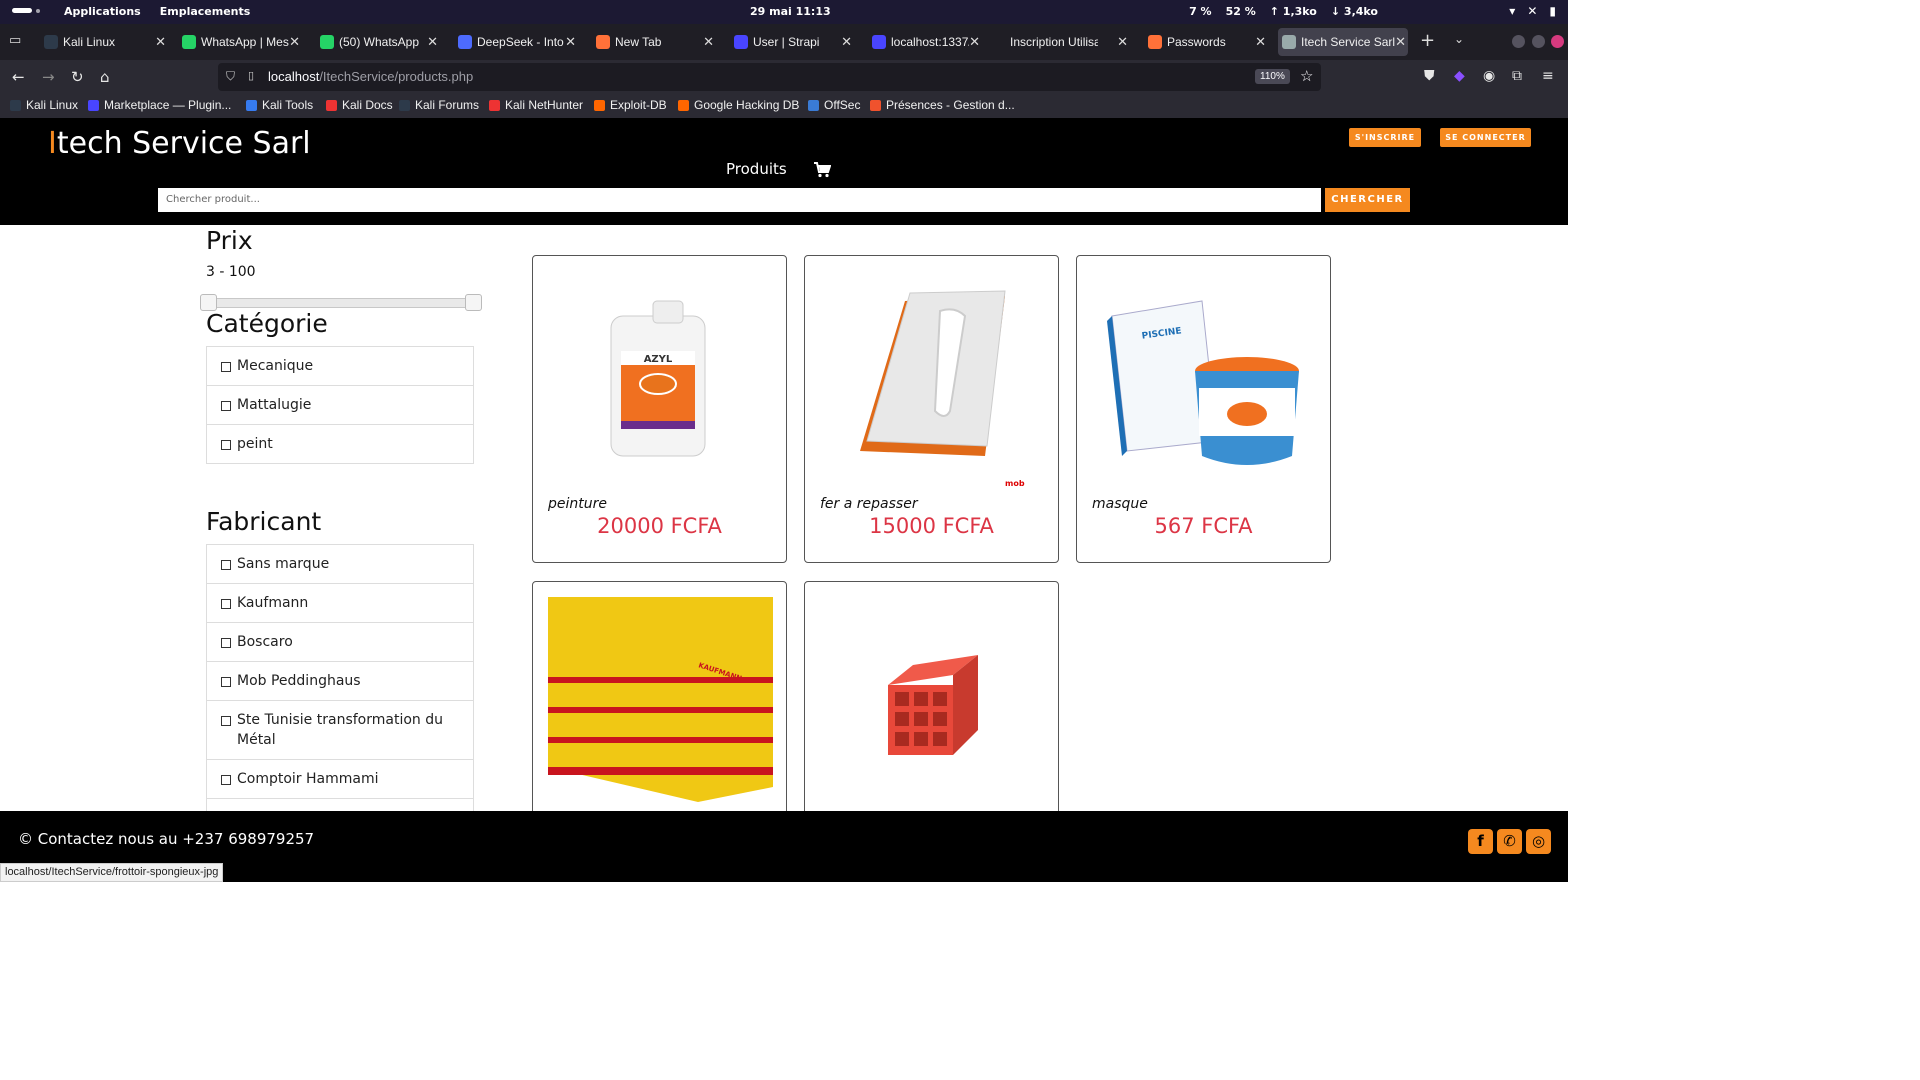 This screenshot has width=1920, height=1080. I want to click on maker-filter-item: Sans marque, so click(340, 564).